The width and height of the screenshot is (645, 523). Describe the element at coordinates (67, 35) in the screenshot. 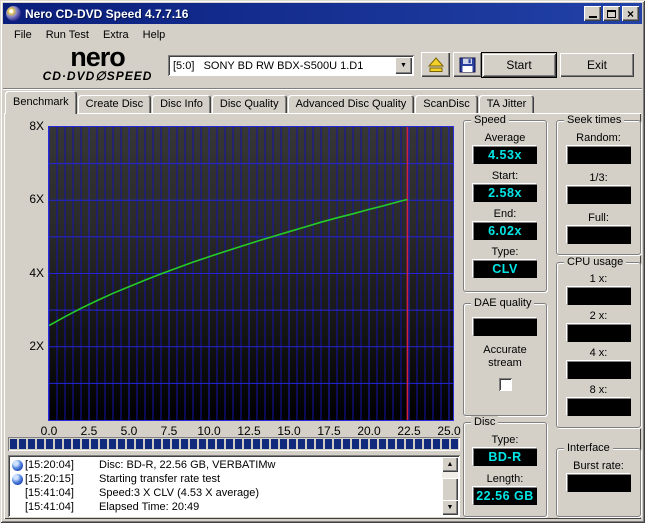

I see `menu-run-test: Run Test` at that location.